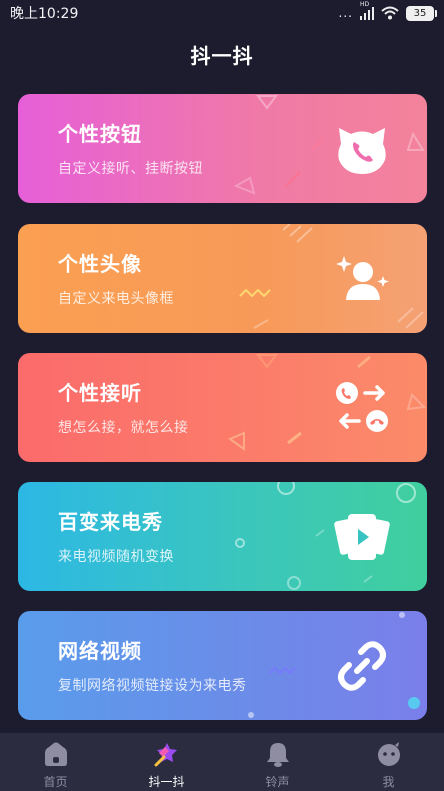 The width and height of the screenshot is (444, 791). I want to click on wifi-icon, so click(390, 13).